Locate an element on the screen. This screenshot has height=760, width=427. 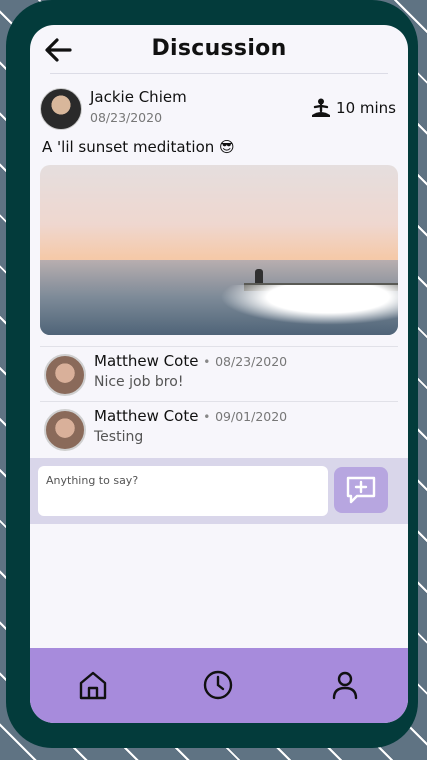
header: Discussion is located at coordinates (219, 51).